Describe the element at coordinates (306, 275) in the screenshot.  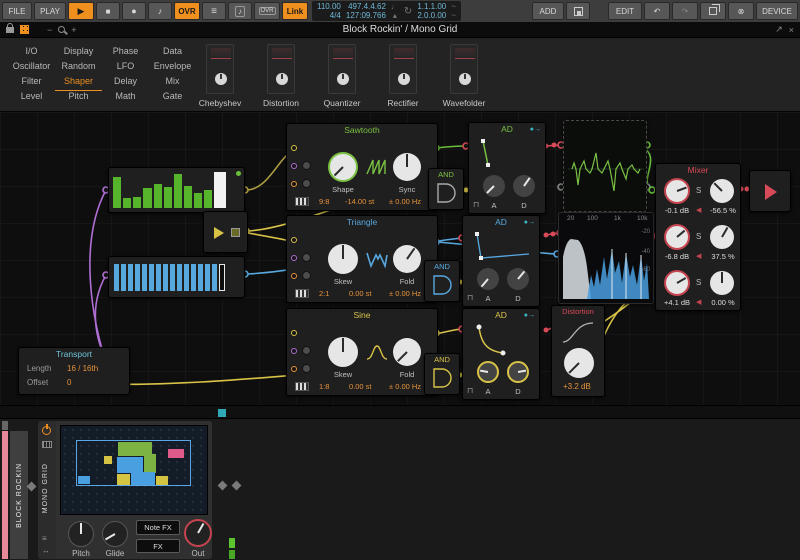
I see `triangle-pitch-amount-knob` at that location.